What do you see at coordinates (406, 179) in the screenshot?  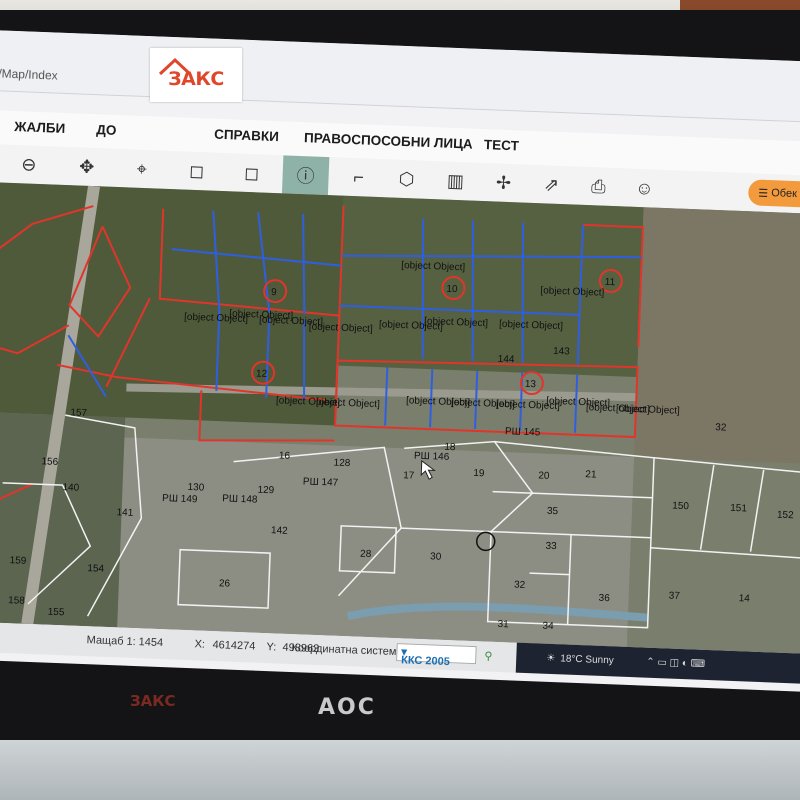 I see `polygon-icon: ⬡` at bounding box center [406, 179].